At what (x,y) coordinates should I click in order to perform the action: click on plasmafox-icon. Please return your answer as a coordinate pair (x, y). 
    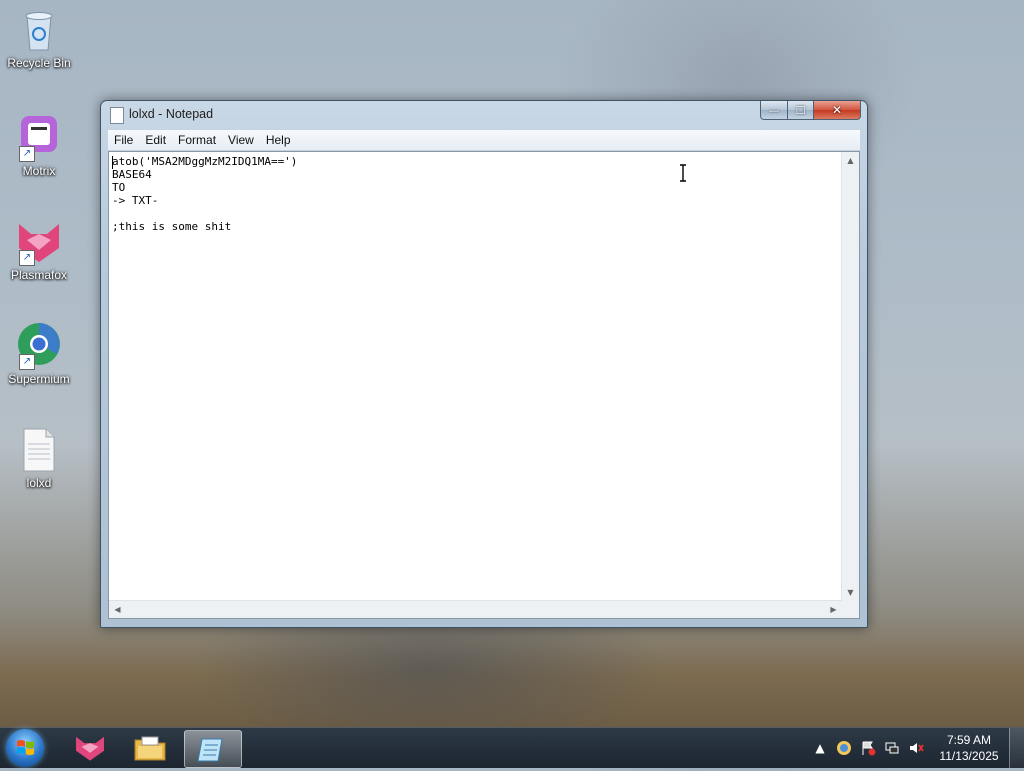
    Looking at the image, I should click on (90, 748).